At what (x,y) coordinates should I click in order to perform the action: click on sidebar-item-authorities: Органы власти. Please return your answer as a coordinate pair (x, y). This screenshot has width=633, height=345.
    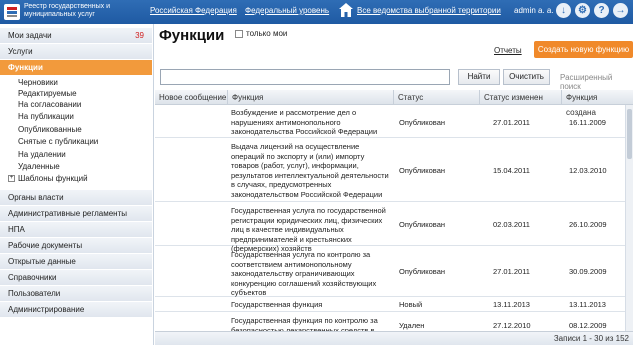
    Looking at the image, I should click on (76, 198).